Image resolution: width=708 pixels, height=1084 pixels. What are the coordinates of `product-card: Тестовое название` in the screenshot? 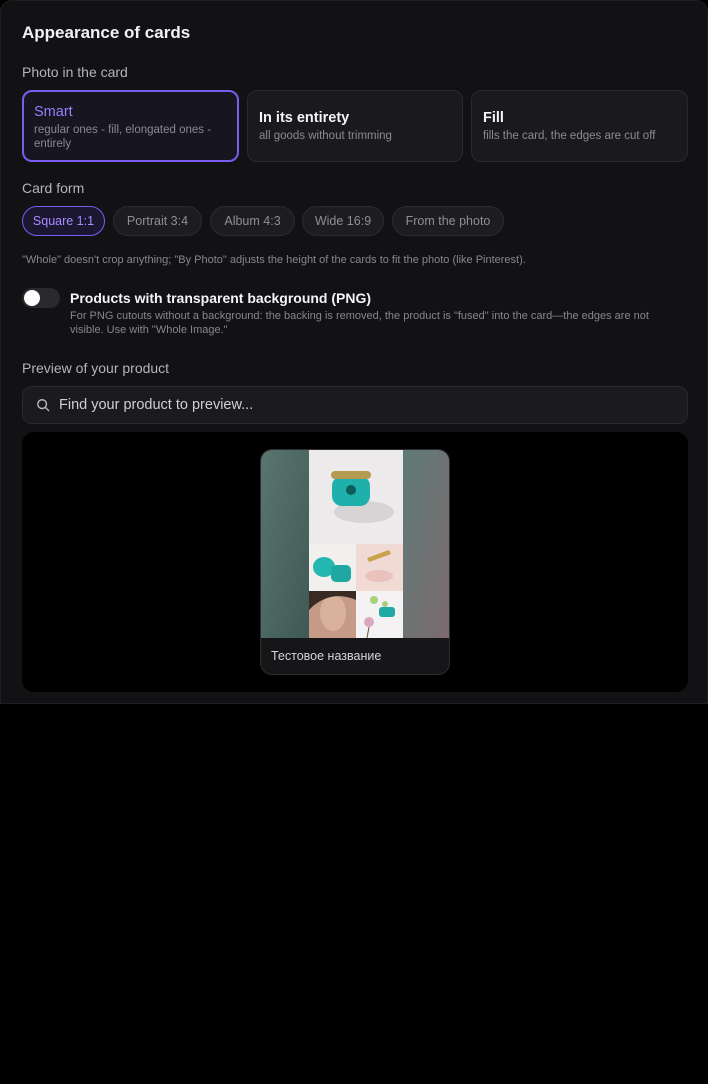 It's located at (355, 562).